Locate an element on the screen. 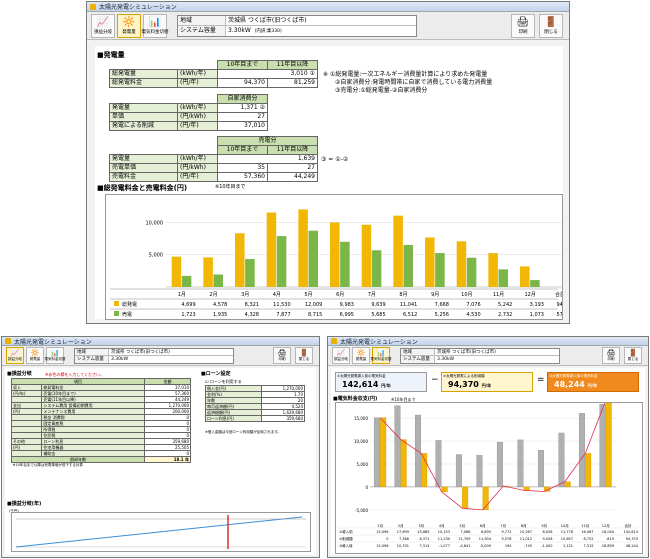 The height and width of the screenshot is (559, 650). breakeven-line-chart is located at coordinates (161, 532).